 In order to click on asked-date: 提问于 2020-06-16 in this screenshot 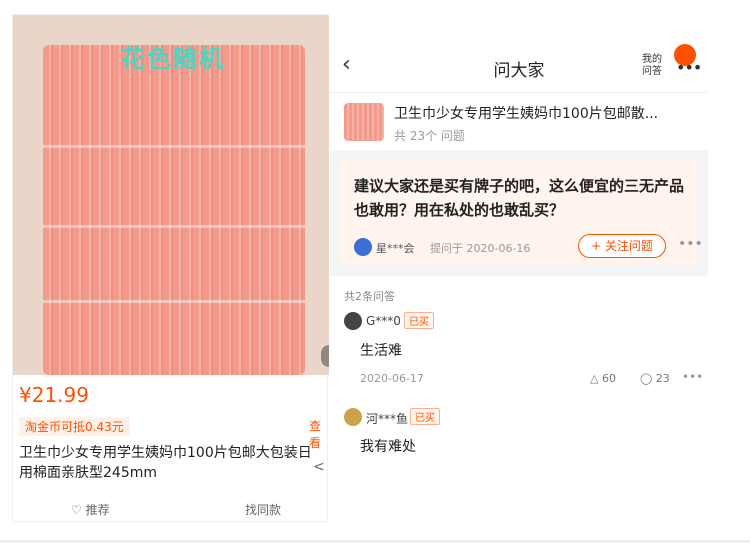, I will do `click(480, 248)`.